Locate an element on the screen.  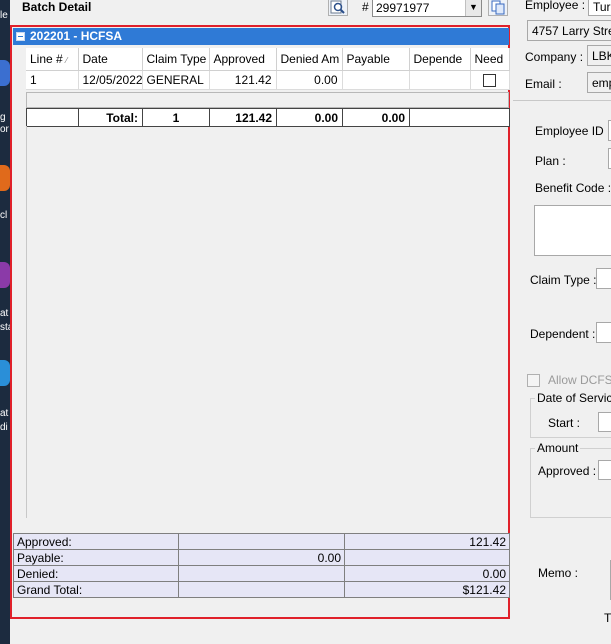
collapse-icon is located at coordinates (20, 36).